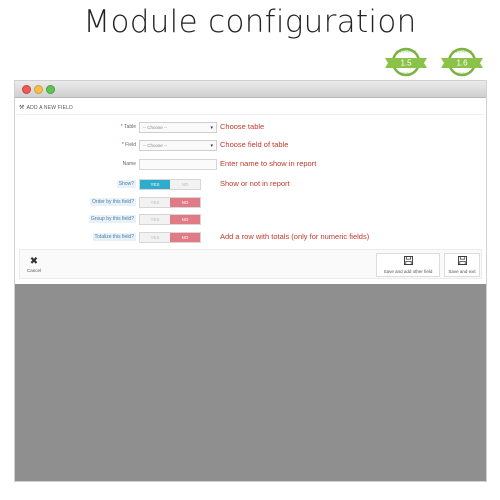  Describe the element at coordinates (185, 202) in the screenshot. I see `order-no-option: NO` at that location.